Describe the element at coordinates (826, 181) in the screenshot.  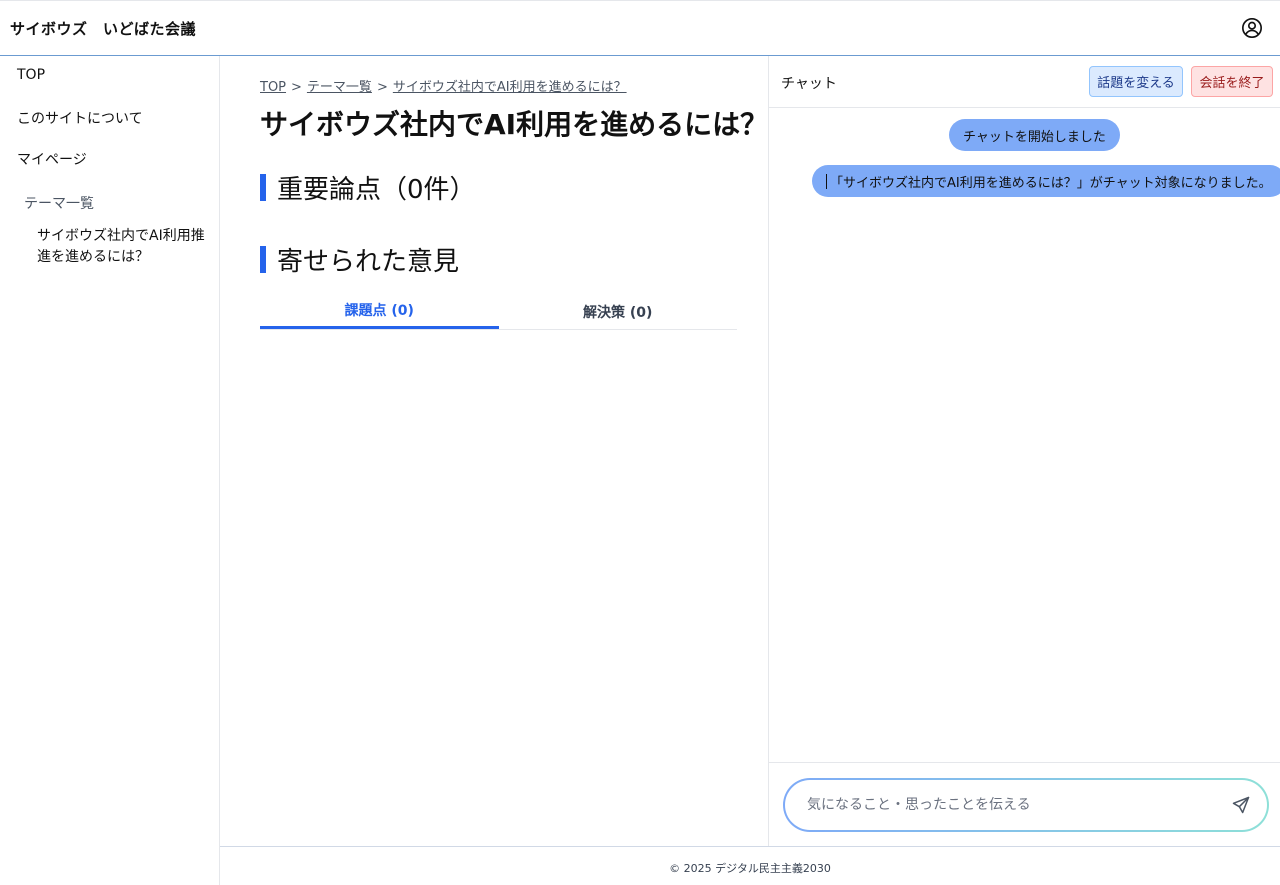
I see `text-cursor` at that location.